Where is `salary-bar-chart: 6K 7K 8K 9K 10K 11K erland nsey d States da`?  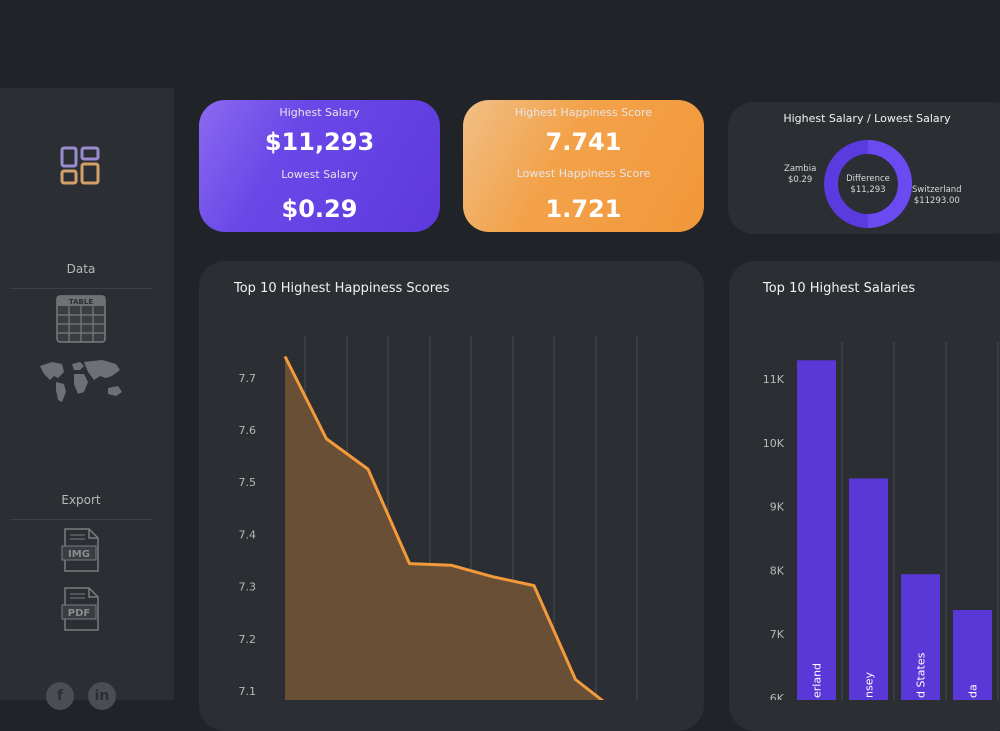 salary-bar-chart: 6K 7K 8K 9K 10K 11K erland nsey d States da is located at coordinates (881, 521).